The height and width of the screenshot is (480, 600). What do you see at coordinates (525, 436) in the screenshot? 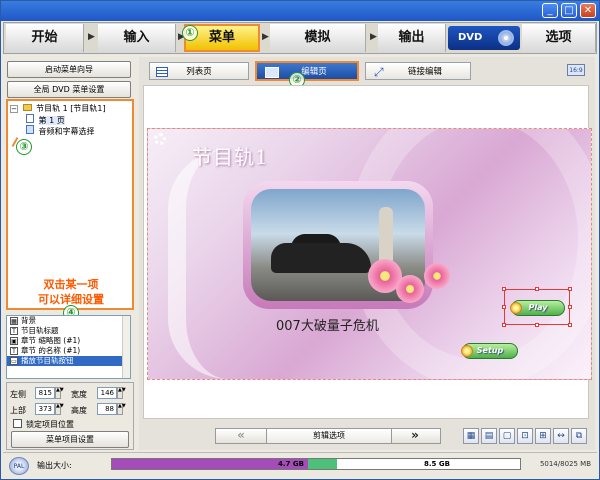
I see `align-center-icon: ⊡` at bounding box center [525, 436].